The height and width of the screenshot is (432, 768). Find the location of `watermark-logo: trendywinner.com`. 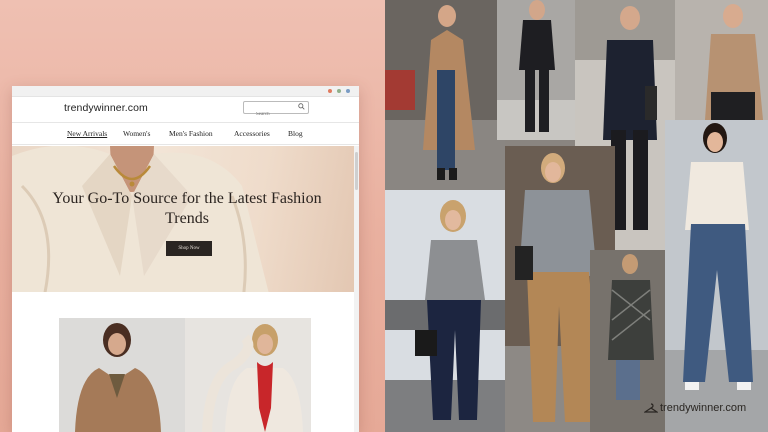

watermark-logo: trendywinner.com is located at coordinates (695, 408).